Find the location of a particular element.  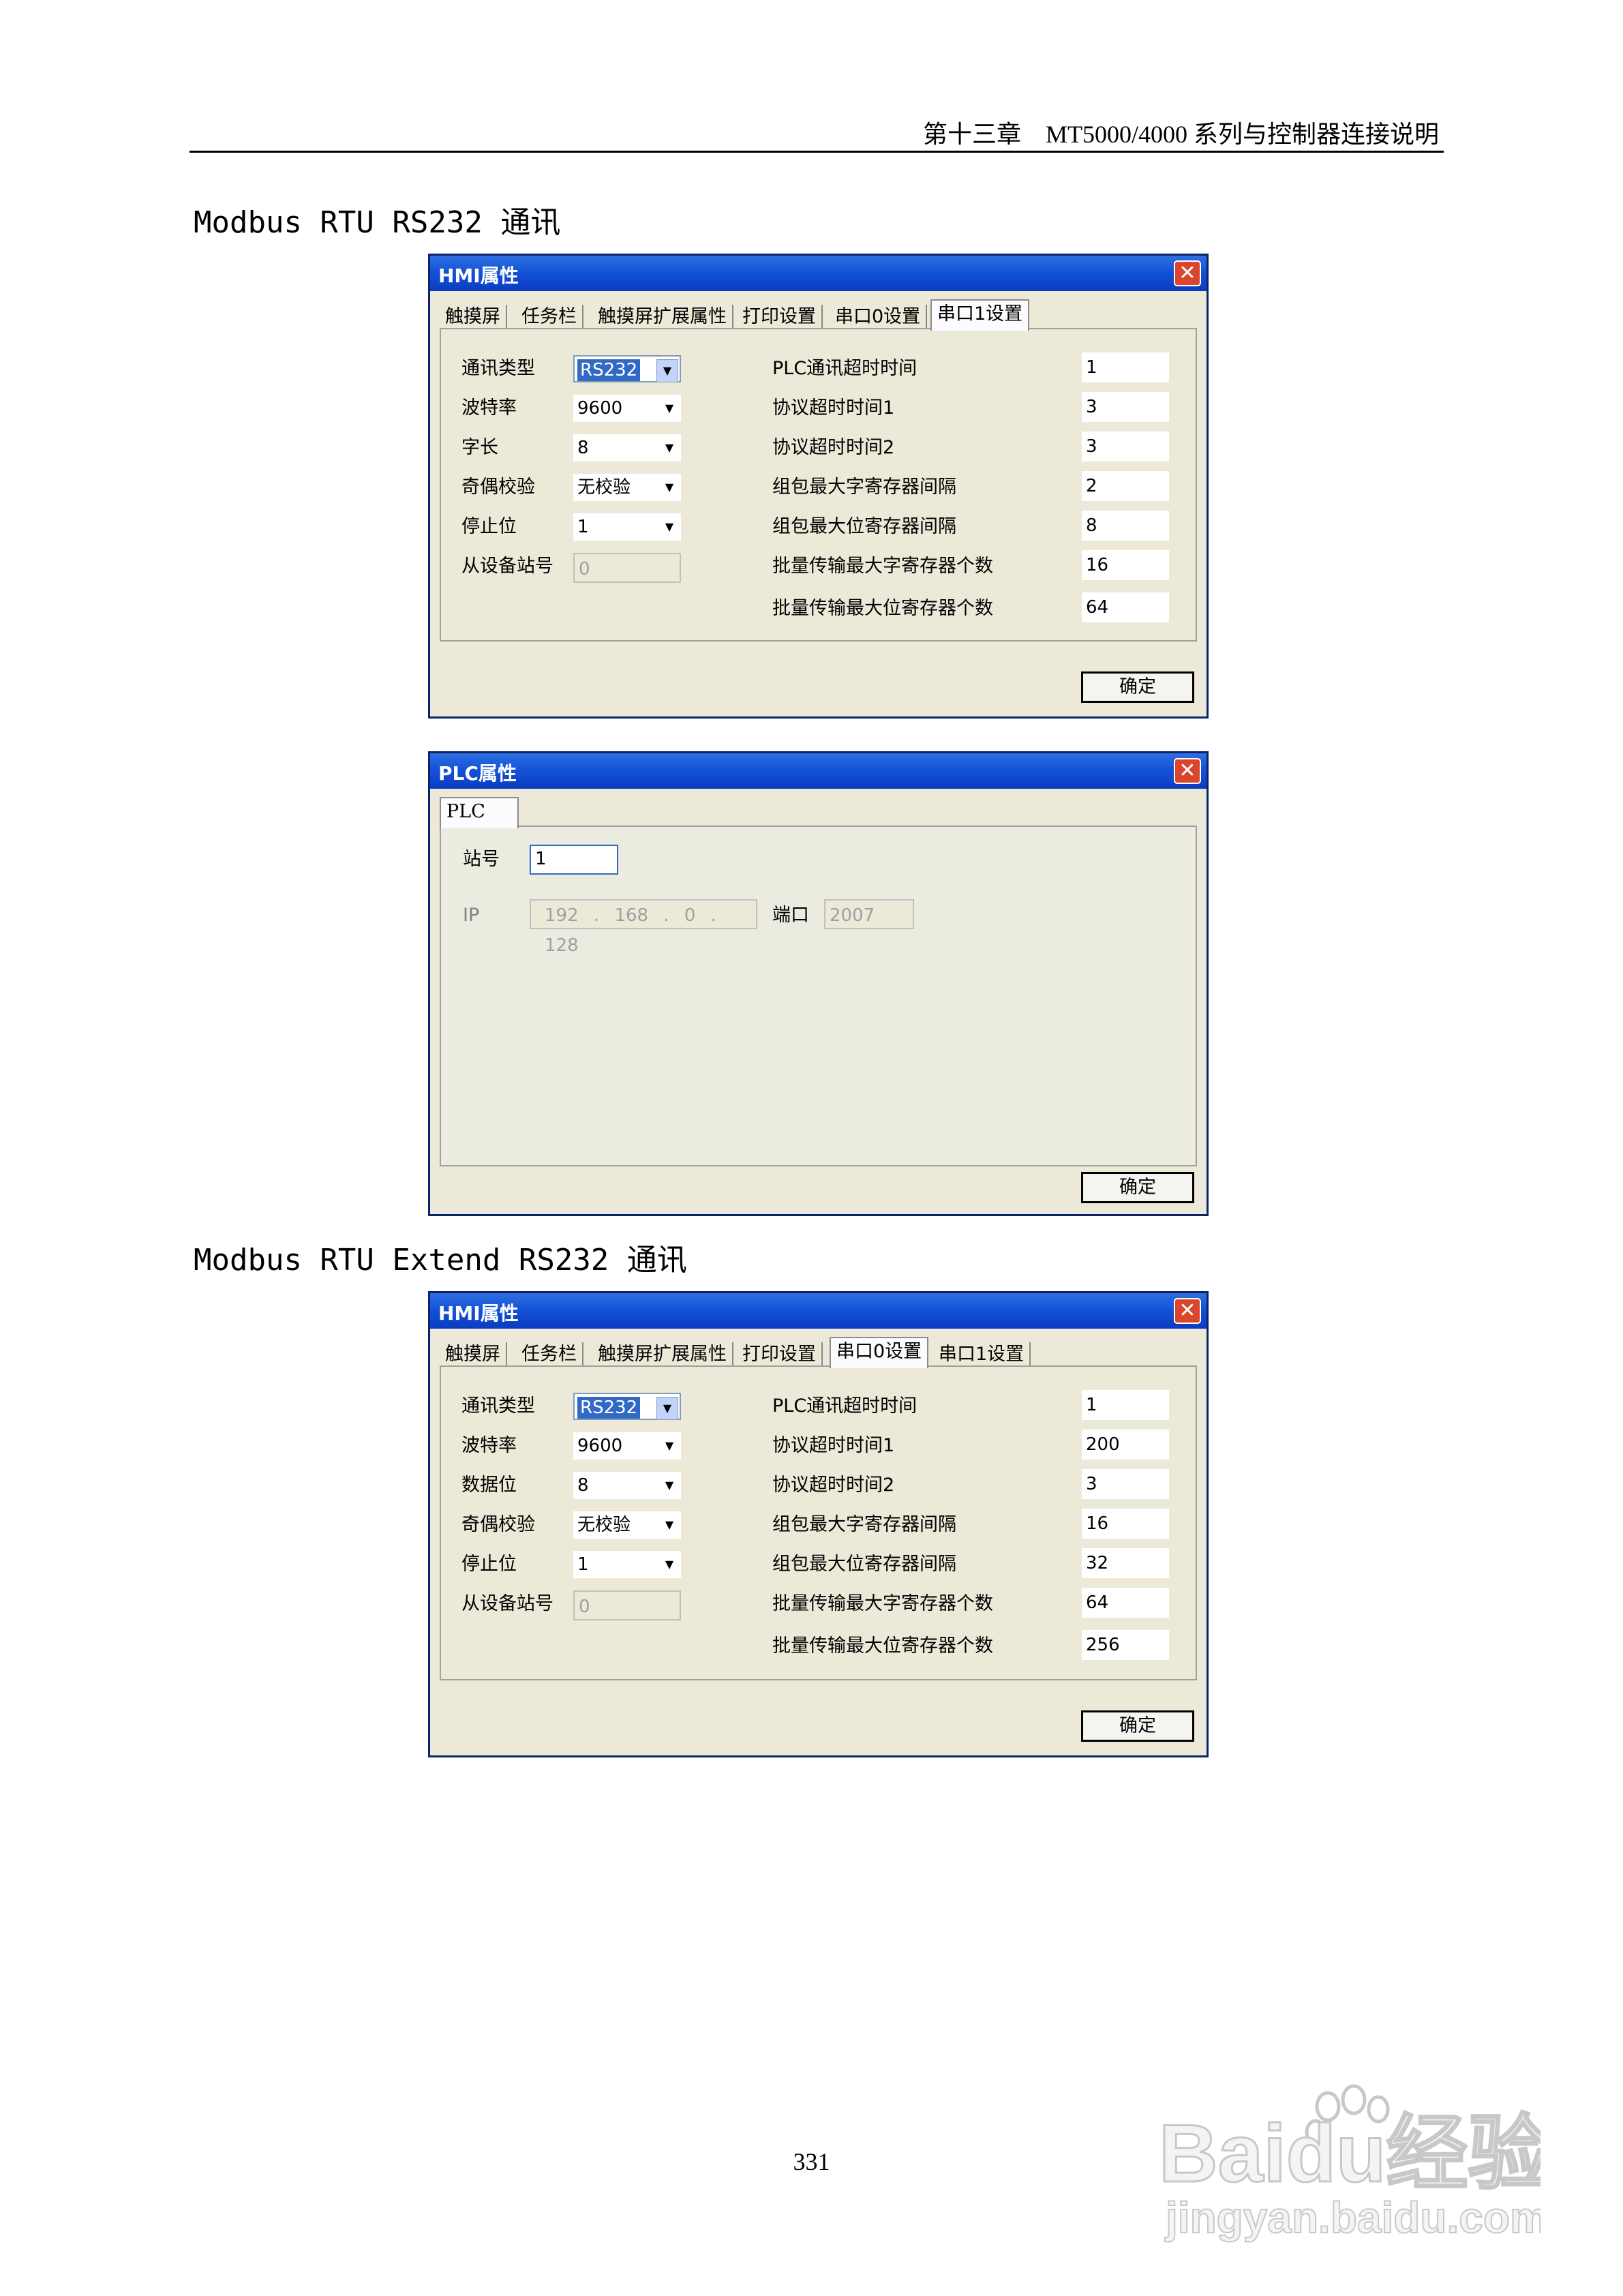

batch-max-word-field: 64 is located at coordinates (1125, 1603).